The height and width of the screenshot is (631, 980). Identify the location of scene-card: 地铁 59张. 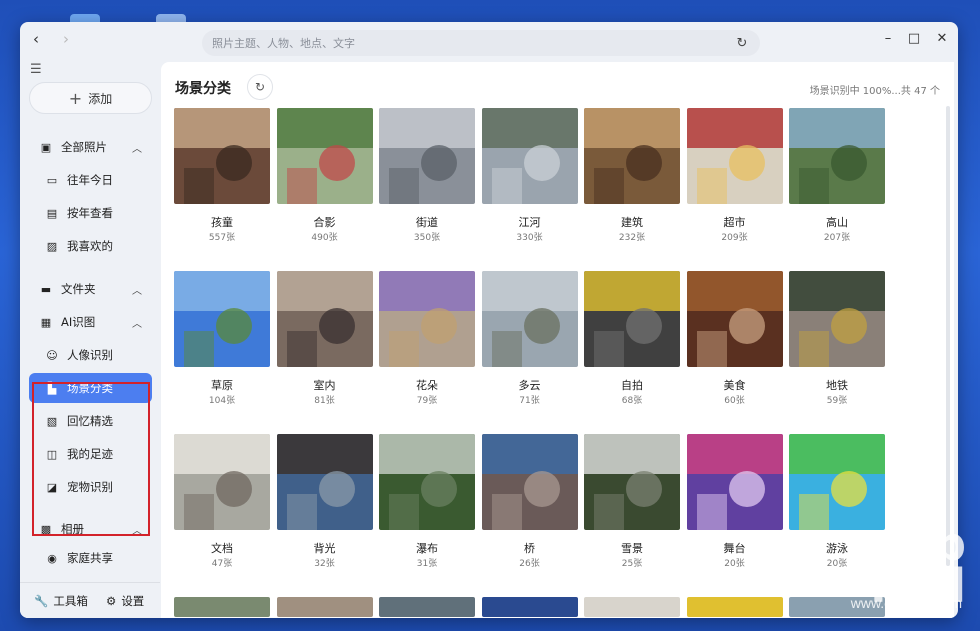
(837, 341).